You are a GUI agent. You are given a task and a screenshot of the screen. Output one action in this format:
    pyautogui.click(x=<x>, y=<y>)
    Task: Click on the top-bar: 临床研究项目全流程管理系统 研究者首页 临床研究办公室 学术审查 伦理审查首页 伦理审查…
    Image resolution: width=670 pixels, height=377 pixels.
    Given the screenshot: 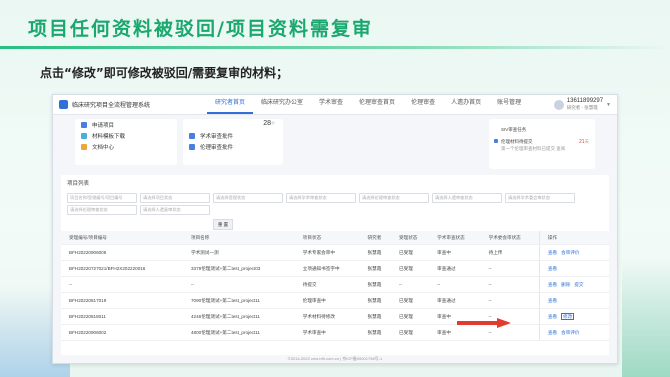 What is the action you would take?
    pyautogui.click(x=335, y=105)
    